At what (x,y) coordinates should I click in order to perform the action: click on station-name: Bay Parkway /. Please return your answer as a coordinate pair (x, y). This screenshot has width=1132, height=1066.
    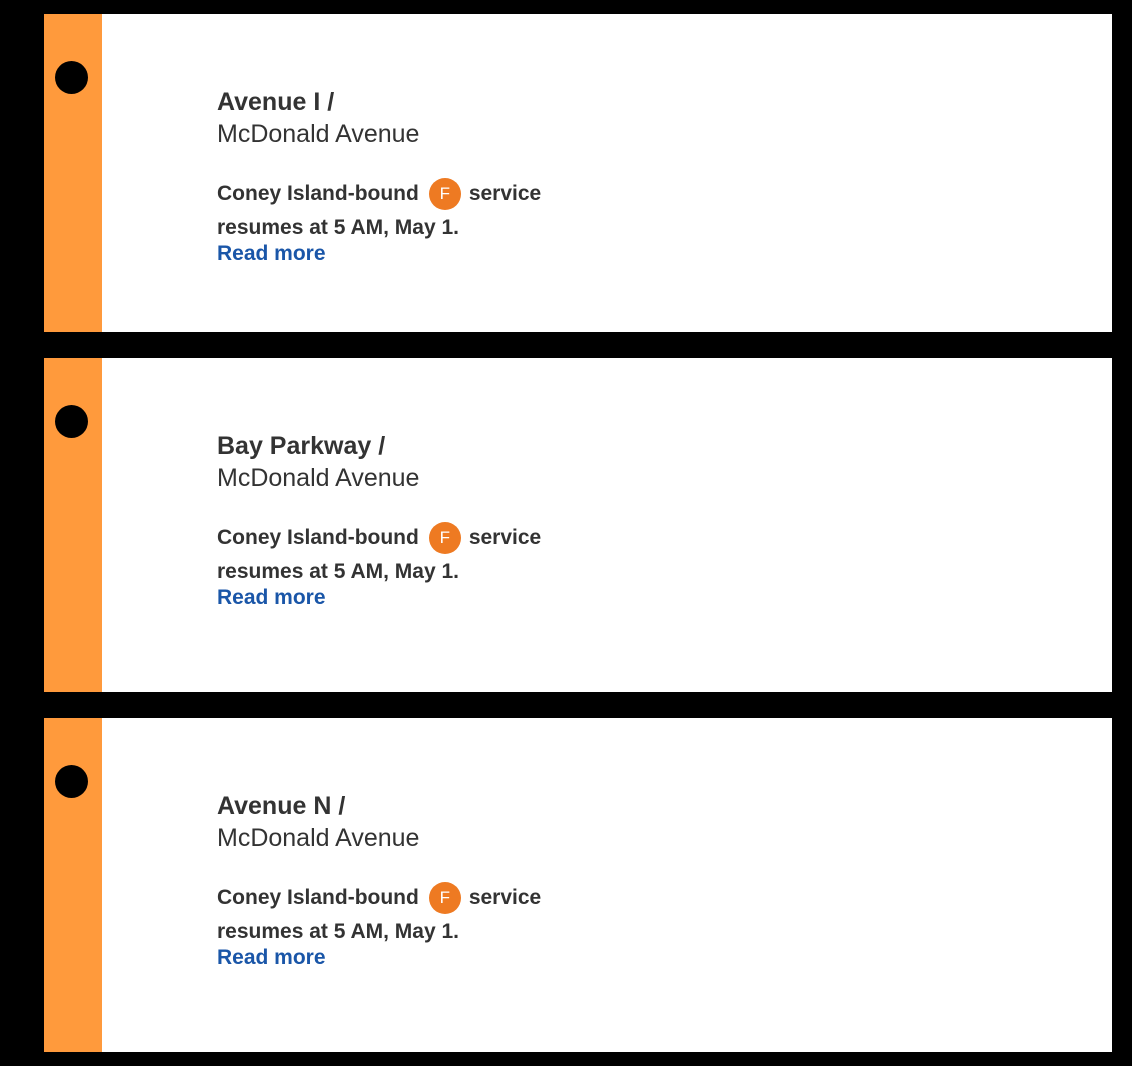
    Looking at the image, I should click on (301, 446).